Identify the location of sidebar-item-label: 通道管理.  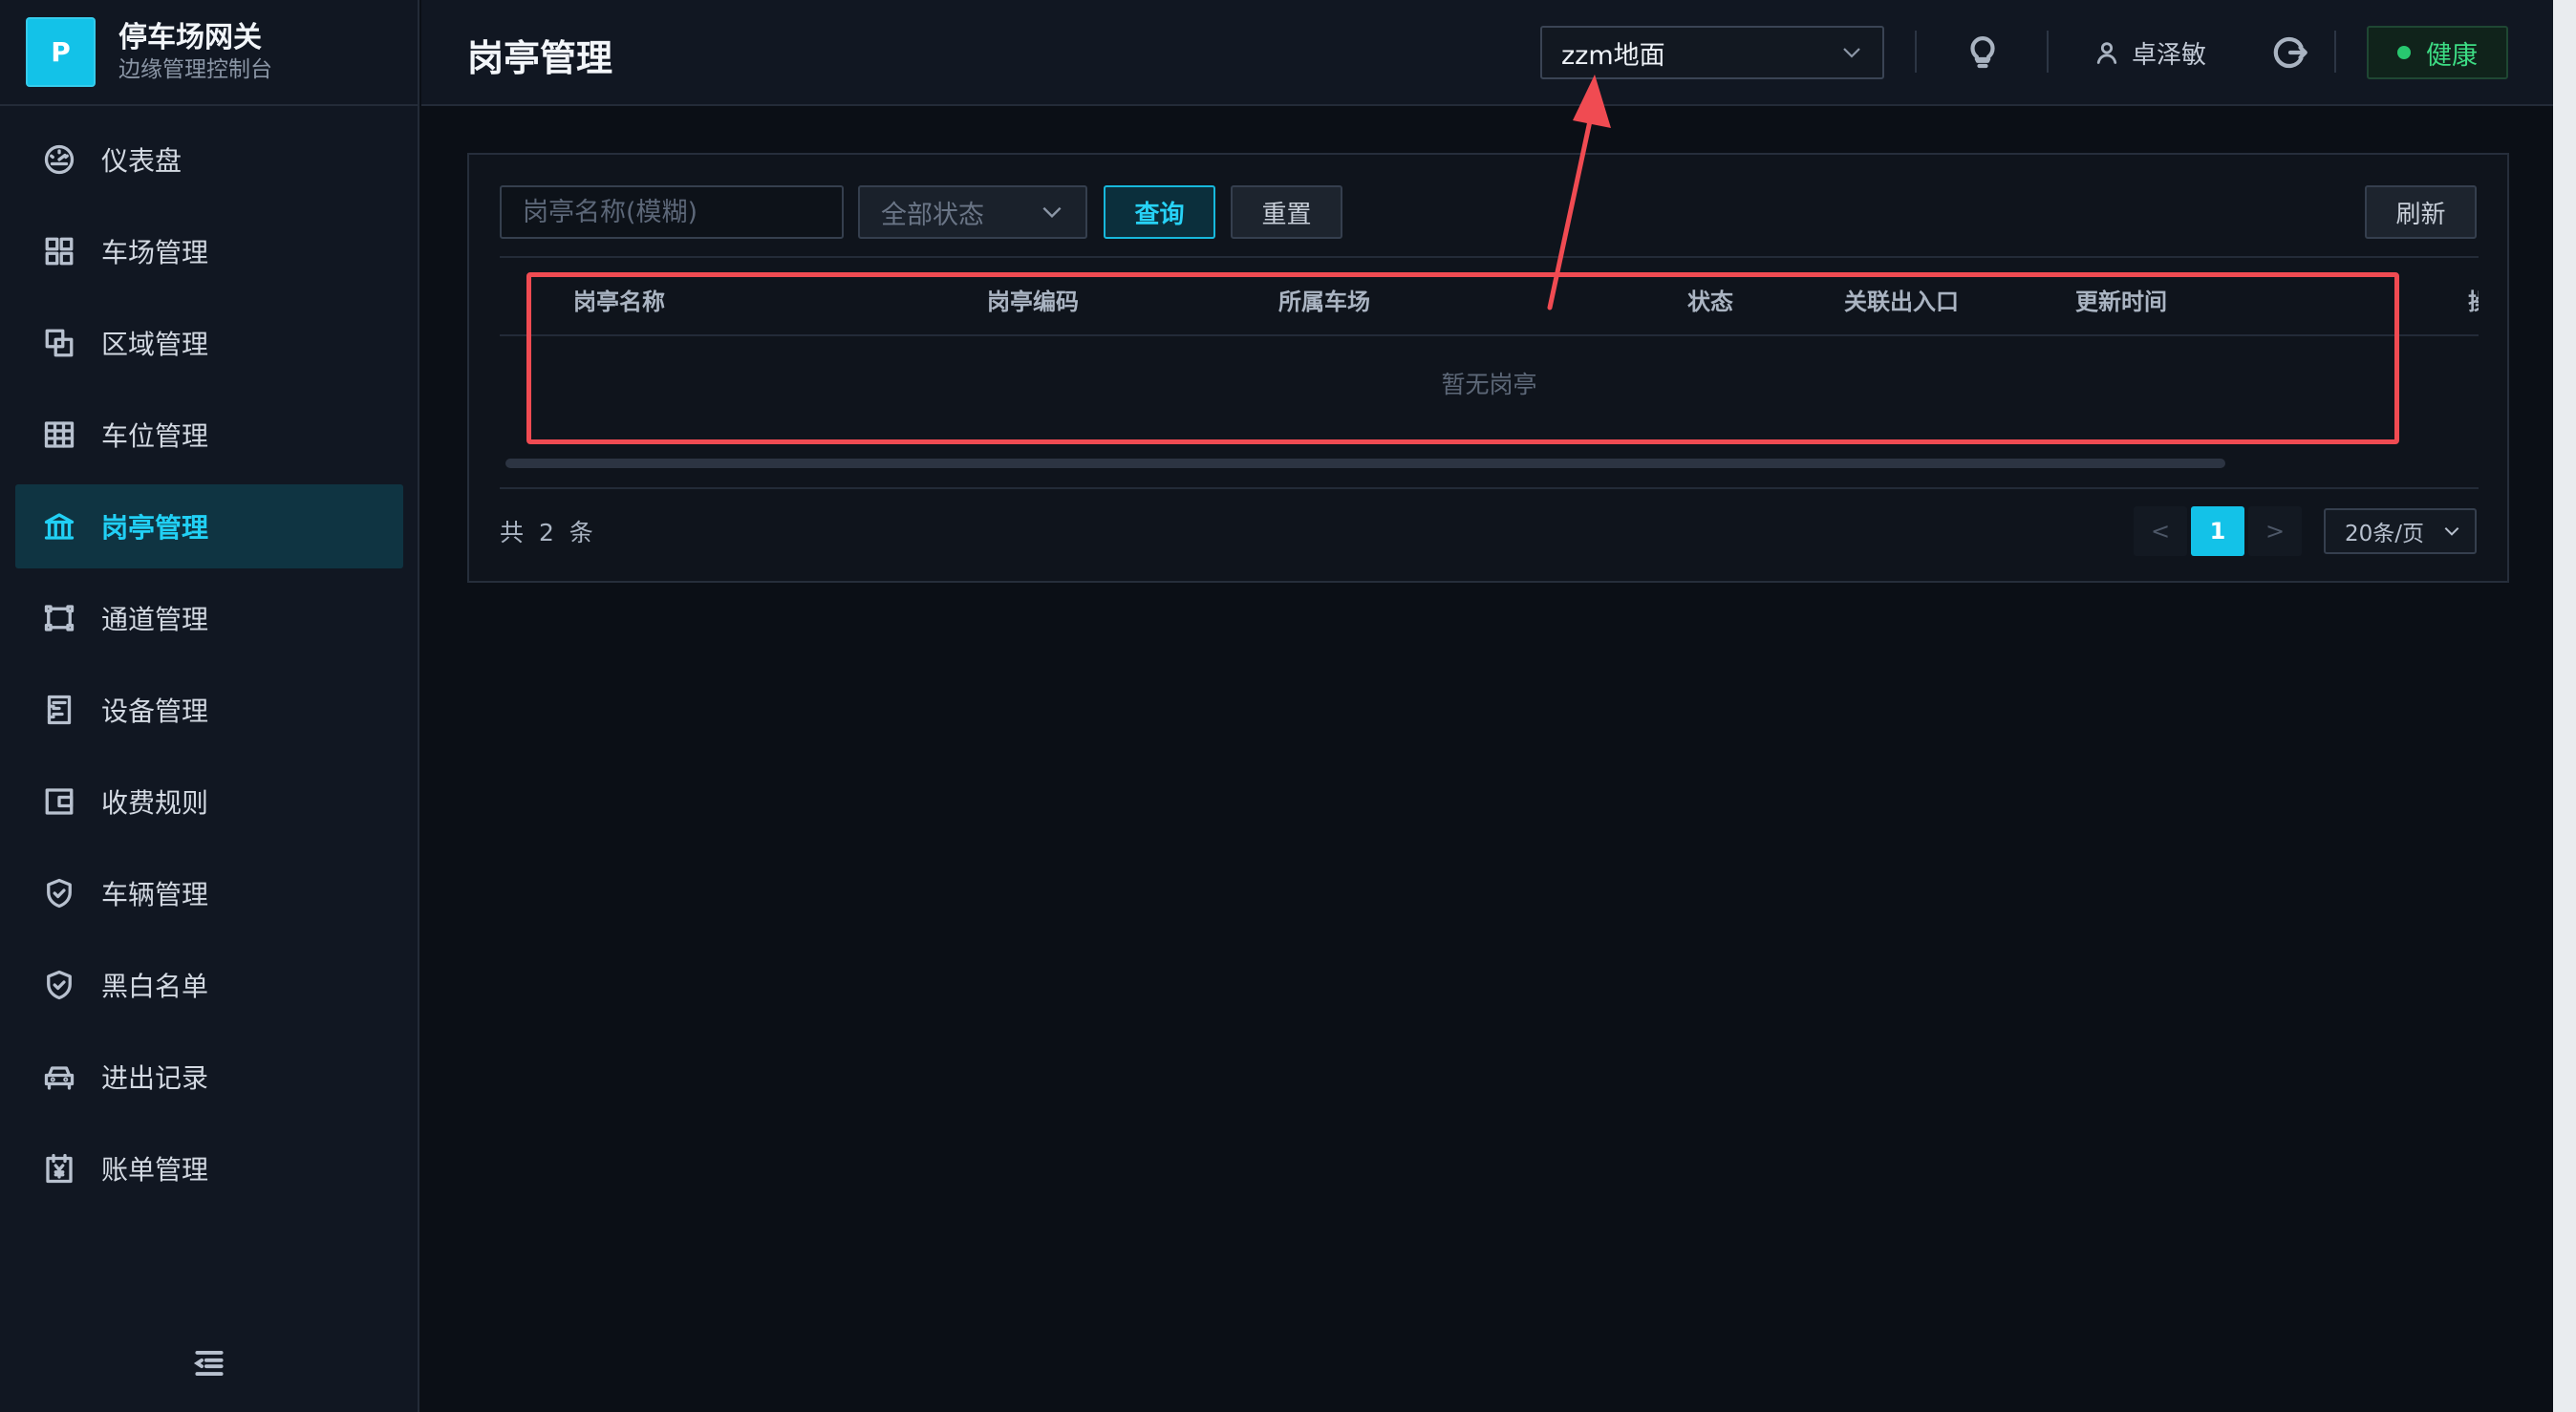
(155, 619).